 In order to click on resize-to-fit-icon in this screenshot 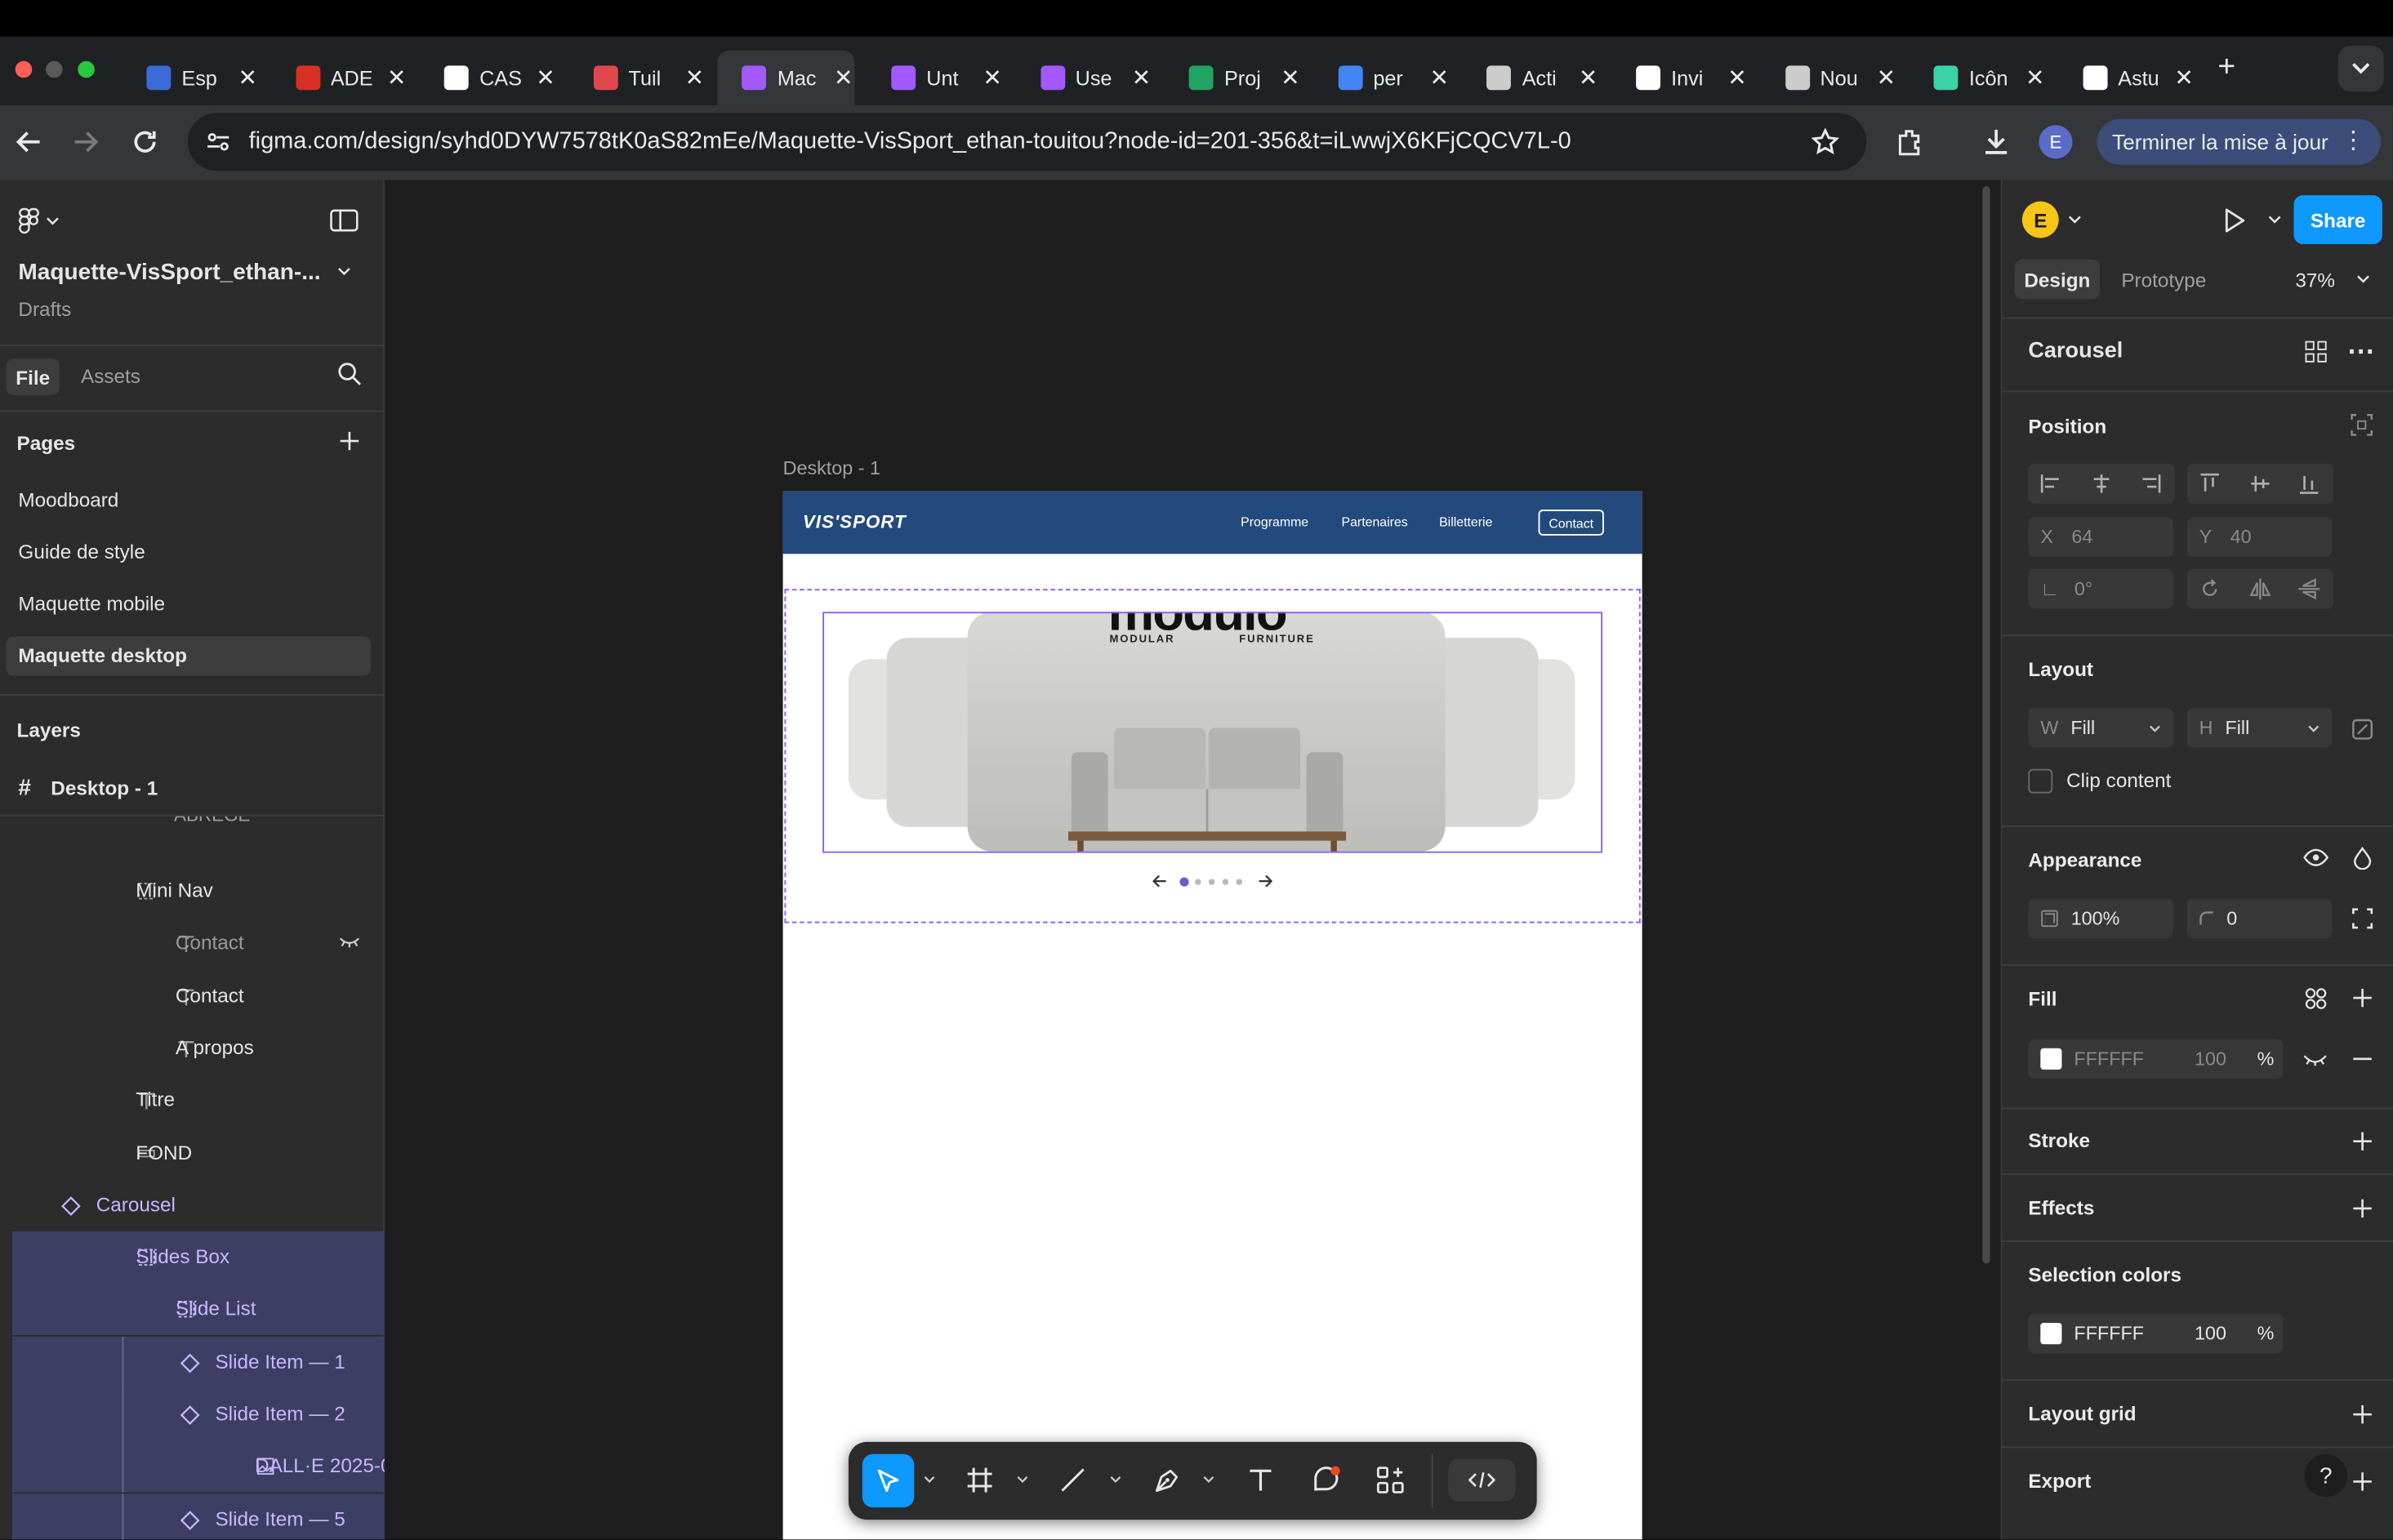, I will do `click(2362, 729)`.